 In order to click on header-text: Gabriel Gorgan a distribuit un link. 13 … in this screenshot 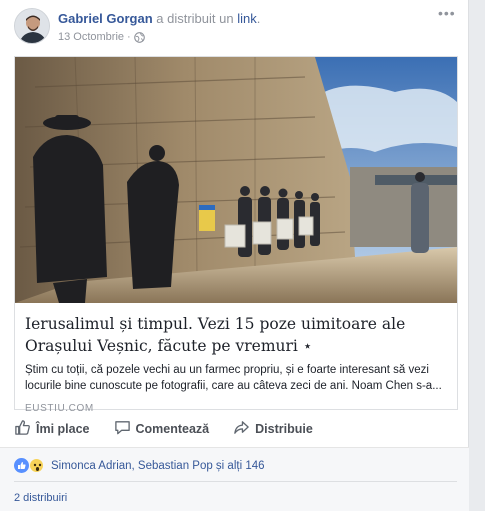, I will do `click(159, 27)`.